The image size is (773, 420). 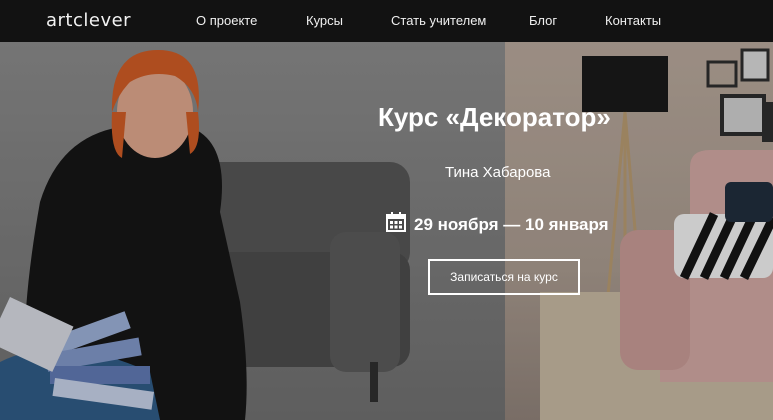 I want to click on course-dates: 29 ноября — 10 января, so click(x=497, y=224).